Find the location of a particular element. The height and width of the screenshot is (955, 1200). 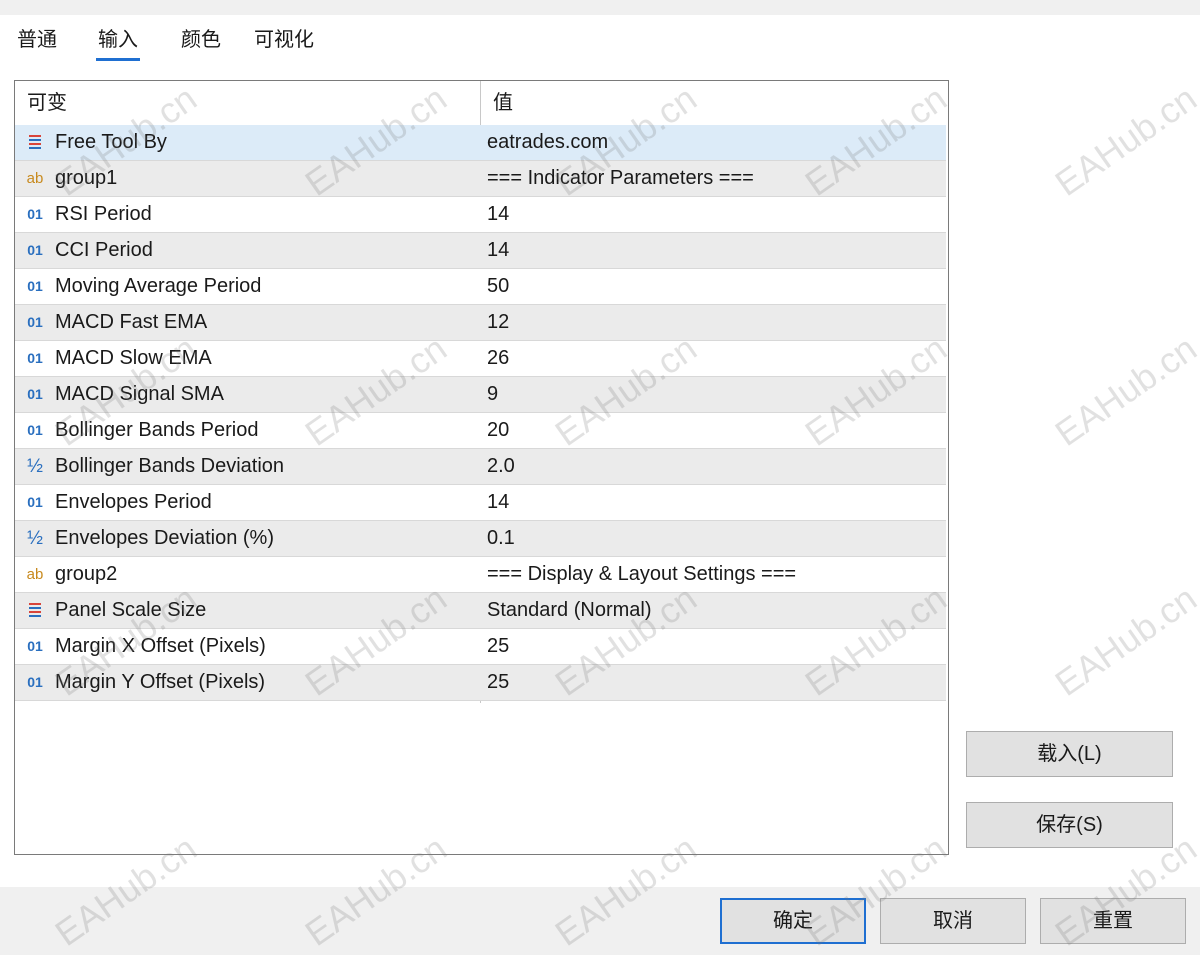

param-row: 01 Moving Average Period 50 is located at coordinates (480, 287).